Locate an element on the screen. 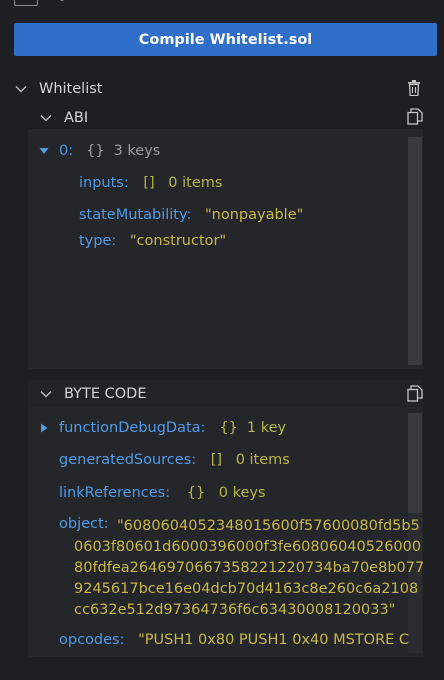 Image resolution: width=444 pixels, height=680 pixels. bytecode-functiondebugdata-row: functionDebugData: {} 1 key is located at coordinates (162, 428).